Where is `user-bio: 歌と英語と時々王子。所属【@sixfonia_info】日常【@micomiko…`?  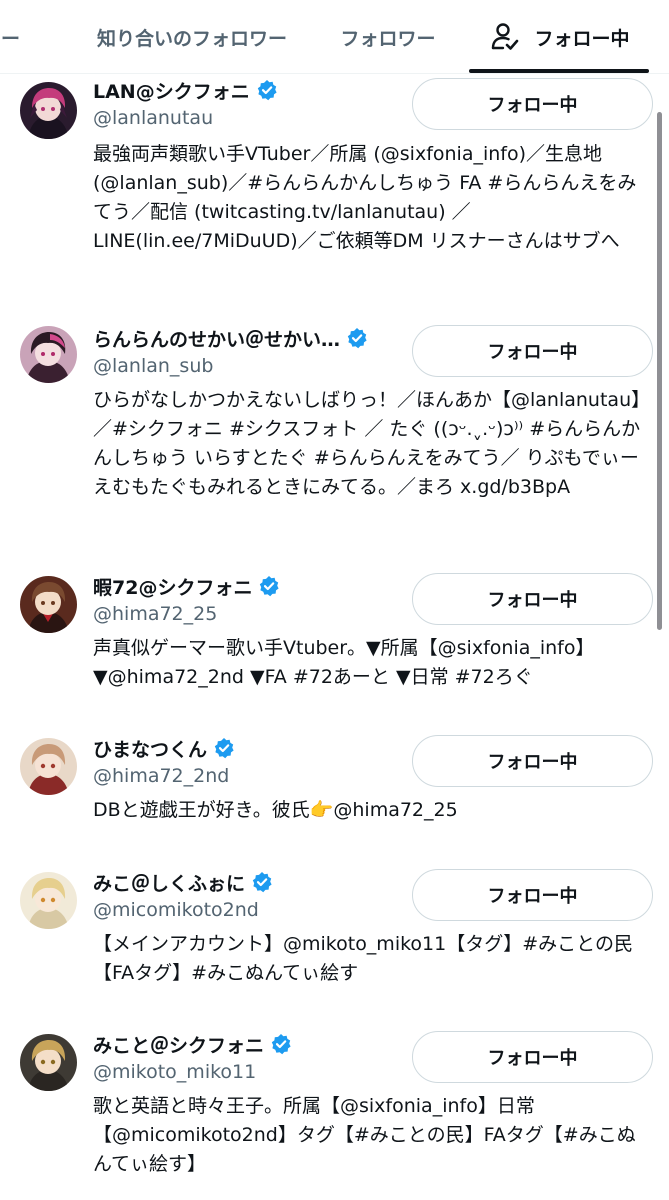
user-bio: 歌と英語と時々王子。所属【@sixfonia_info】日常【@micomiko… is located at coordinates (364, 1135).